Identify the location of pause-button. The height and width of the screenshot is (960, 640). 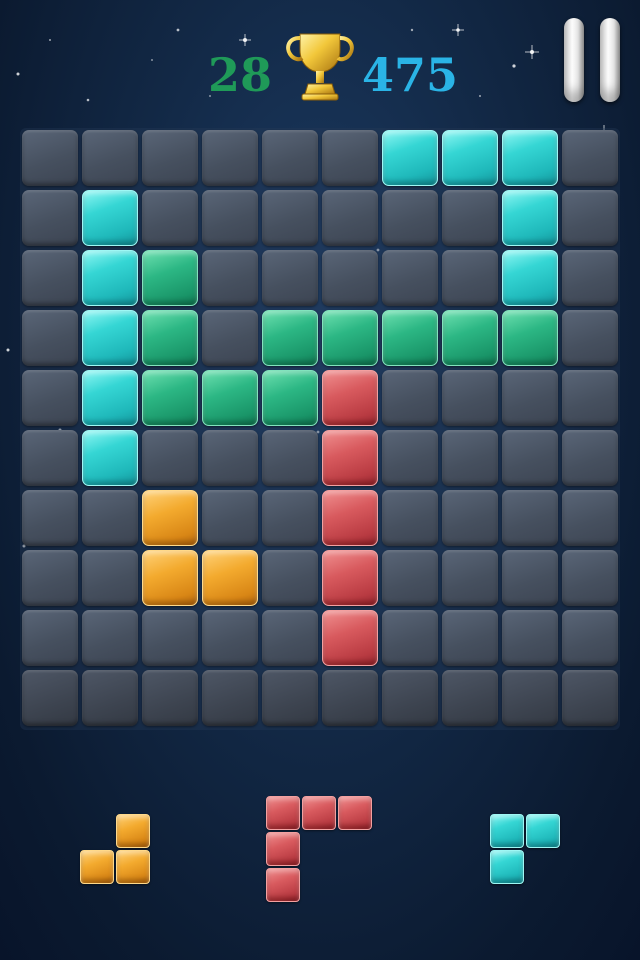
(593, 61).